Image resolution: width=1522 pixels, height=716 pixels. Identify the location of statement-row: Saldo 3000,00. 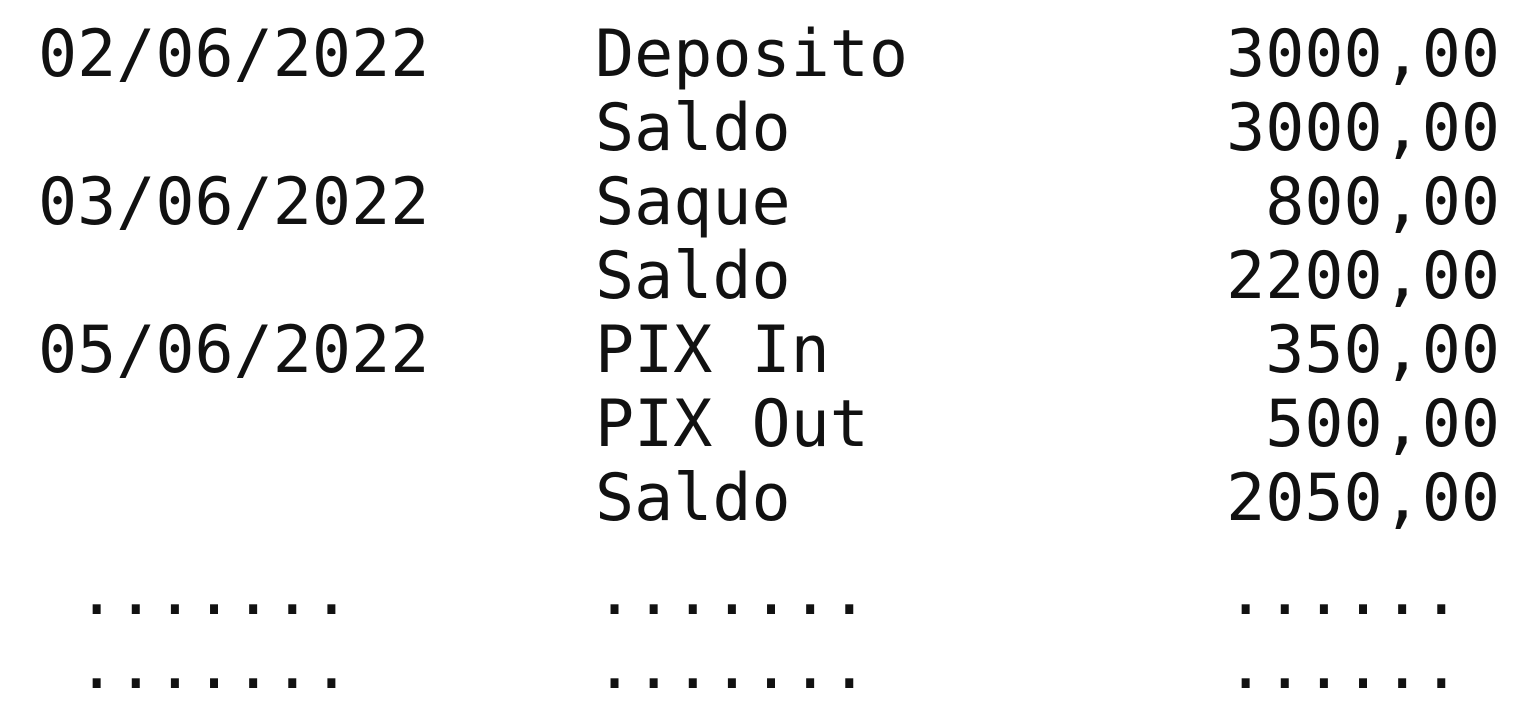
(761, 129).